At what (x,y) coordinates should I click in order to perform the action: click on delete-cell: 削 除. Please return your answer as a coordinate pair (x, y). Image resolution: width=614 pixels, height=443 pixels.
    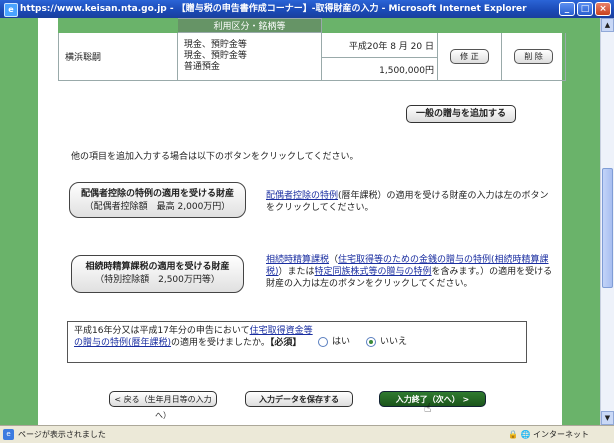
    Looking at the image, I should click on (533, 56).